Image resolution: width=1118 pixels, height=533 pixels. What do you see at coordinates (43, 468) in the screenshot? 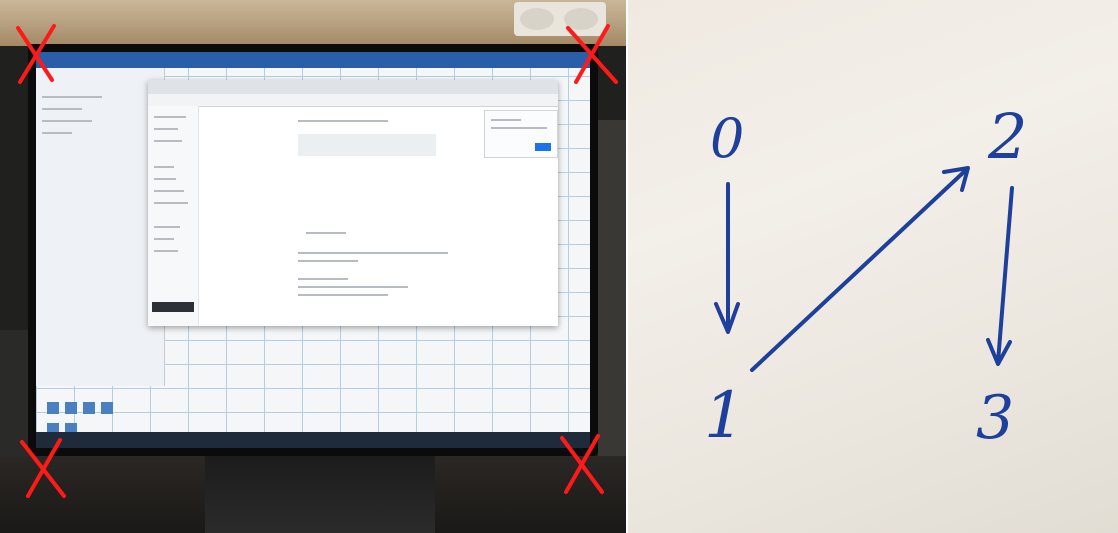
I see `red-x-mark-bottom-left` at bounding box center [43, 468].